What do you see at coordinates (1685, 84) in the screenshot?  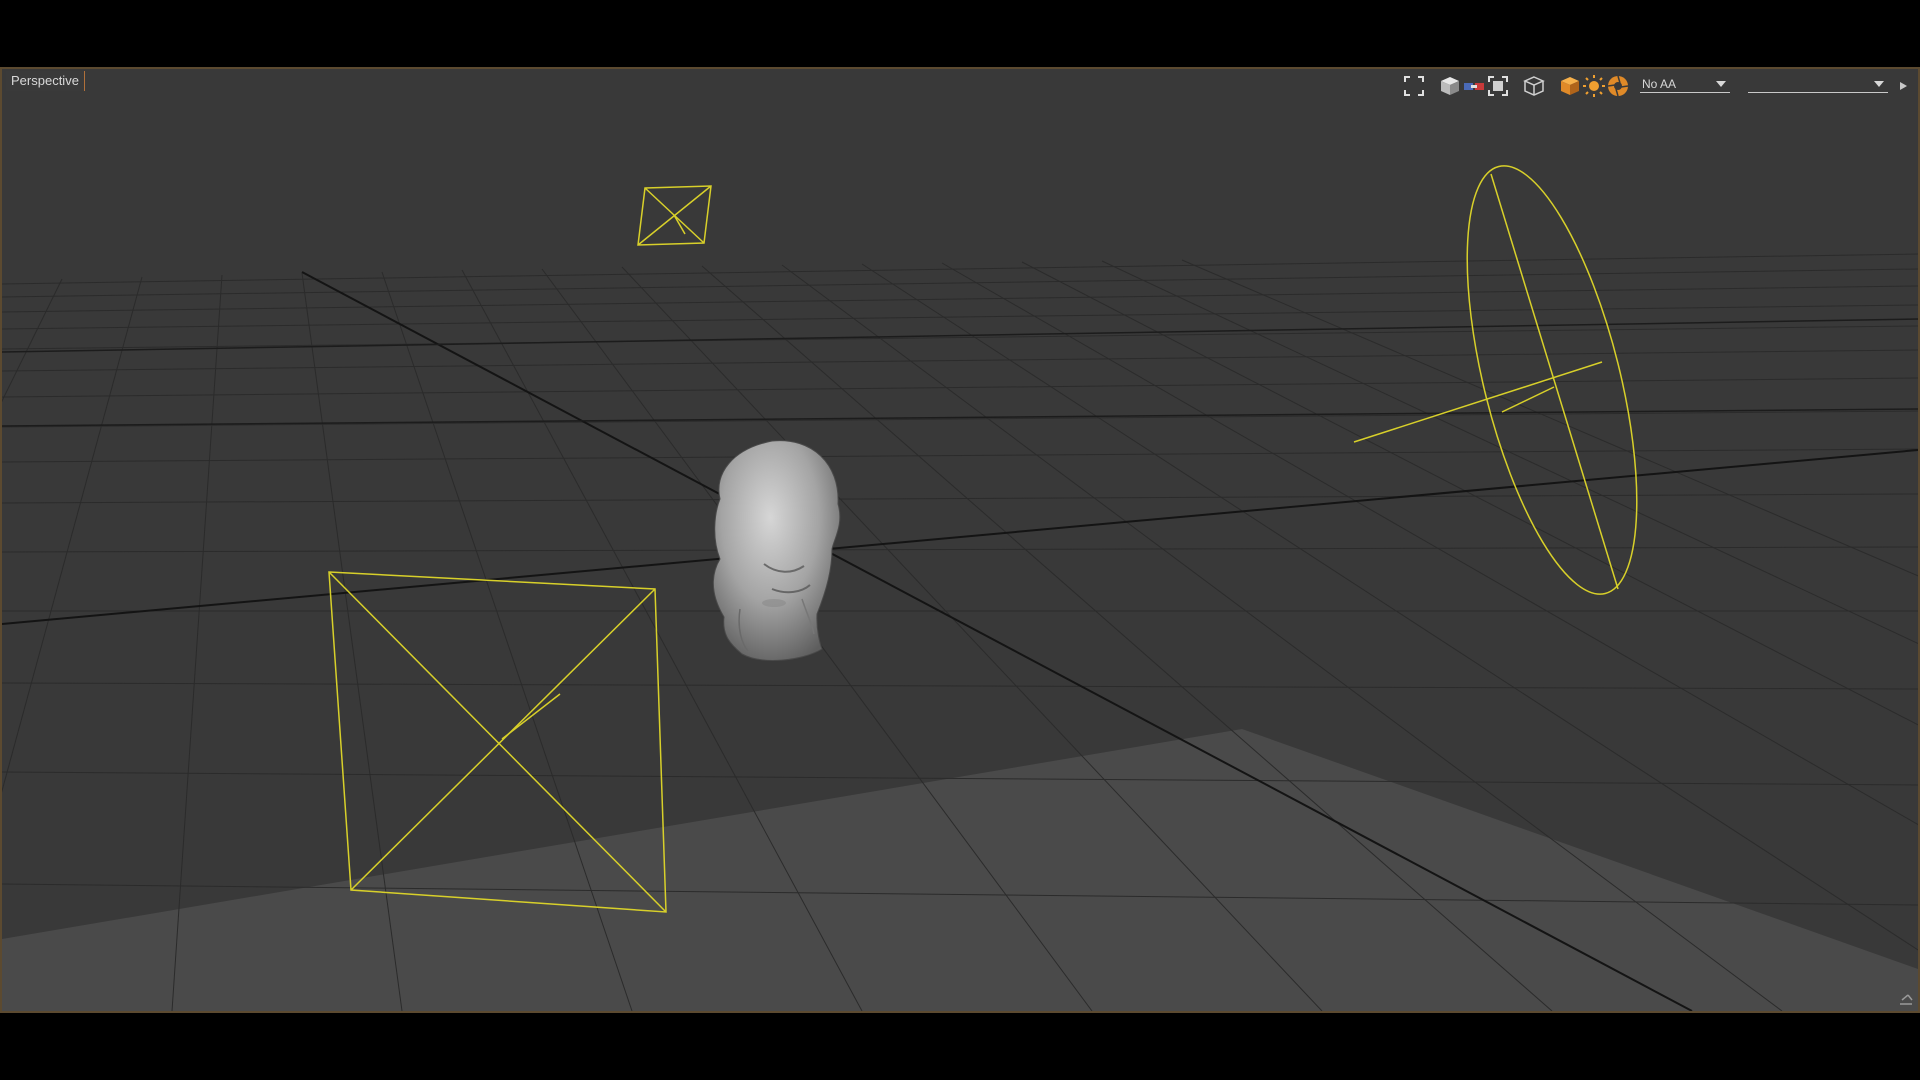 I see `antialias-dropdown: No AA` at bounding box center [1685, 84].